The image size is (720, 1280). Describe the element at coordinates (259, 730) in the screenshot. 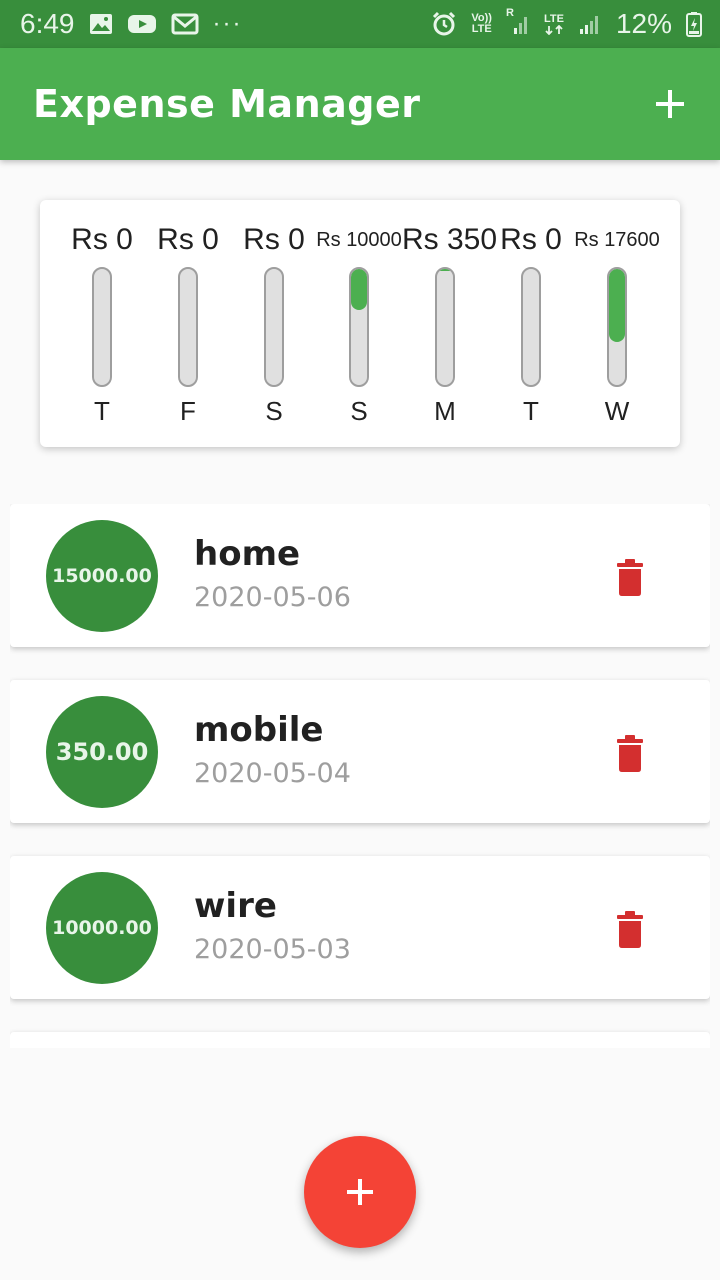

I see `expense-title: mobile` at that location.